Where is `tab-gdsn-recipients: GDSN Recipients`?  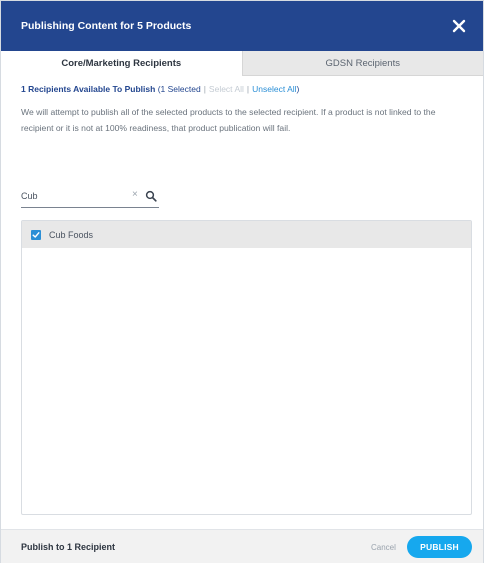 tab-gdsn-recipients: GDSN Recipients is located at coordinates (362, 63).